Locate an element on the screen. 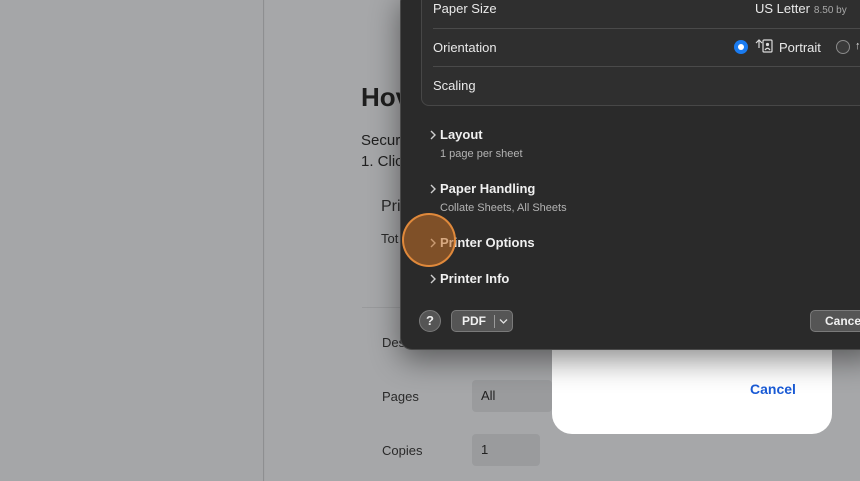 This screenshot has height=481, width=860. click-highlight is located at coordinates (429, 240).